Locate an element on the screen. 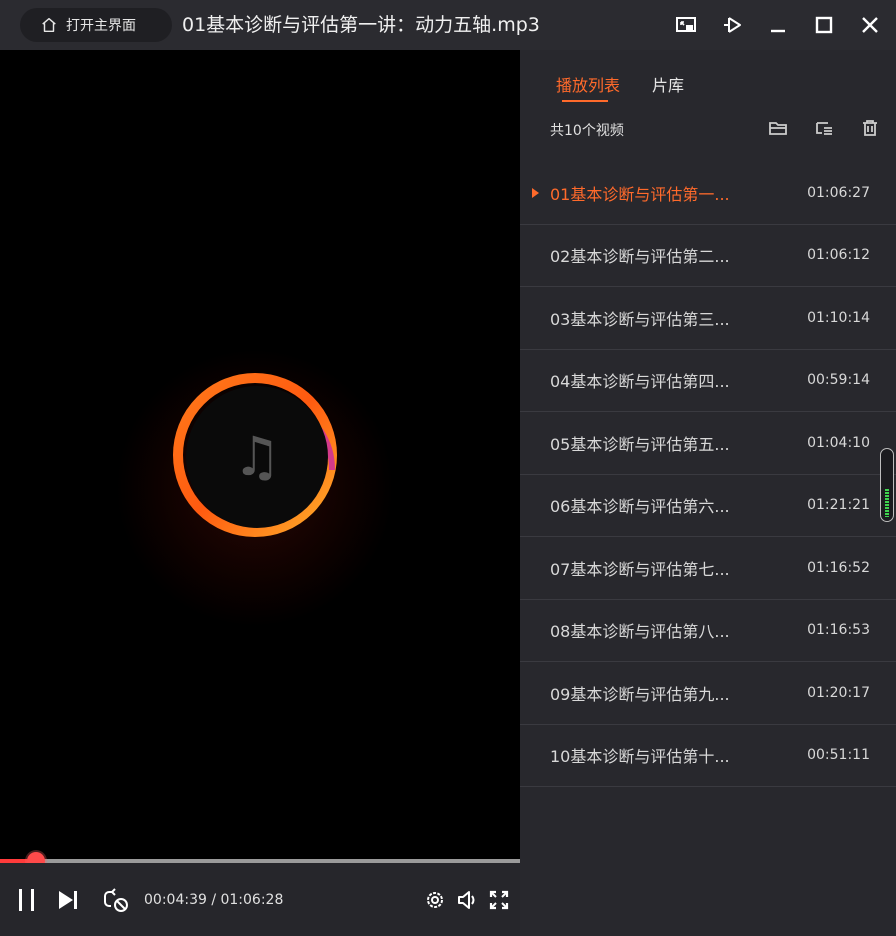 This screenshot has height=936, width=896. playlist-item-duration: 01:06:27 is located at coordinates (838, 192).